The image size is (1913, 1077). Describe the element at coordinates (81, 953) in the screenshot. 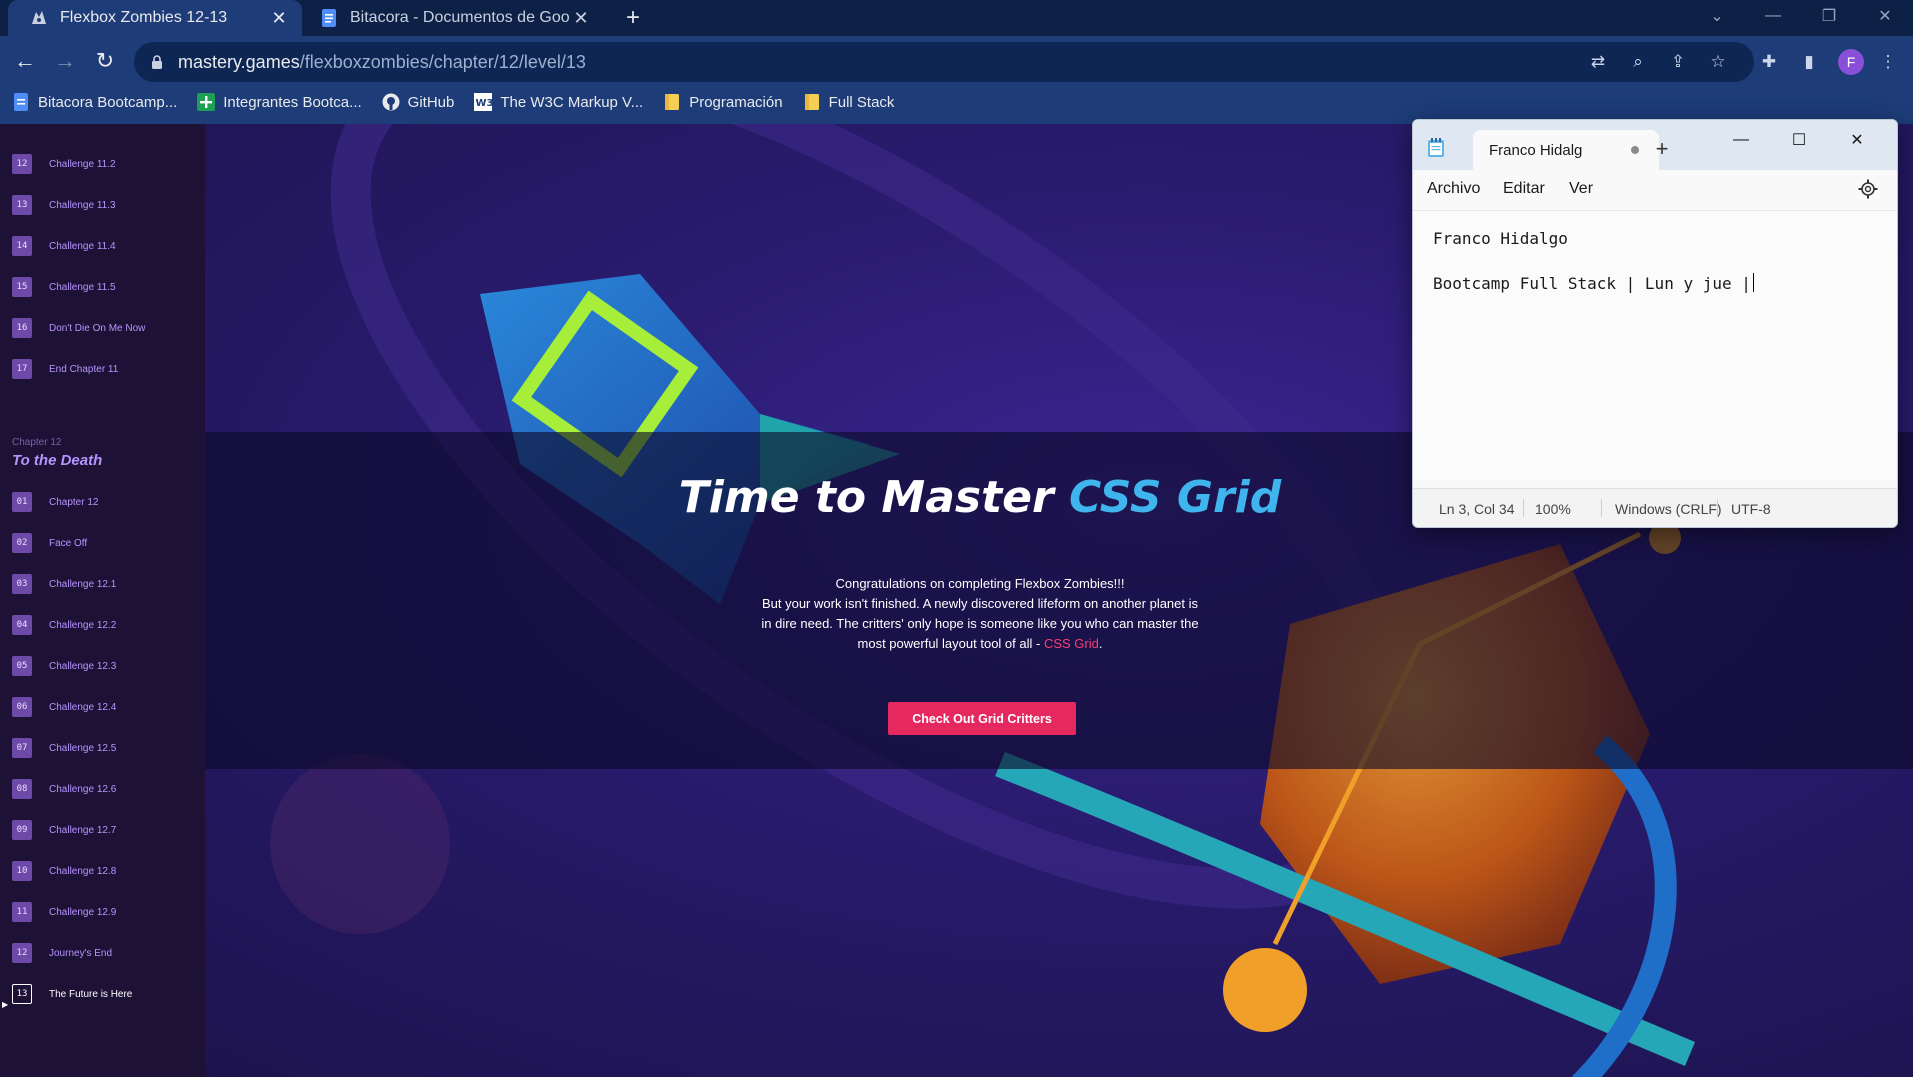

I see `level-label: Journey's End` at that location.